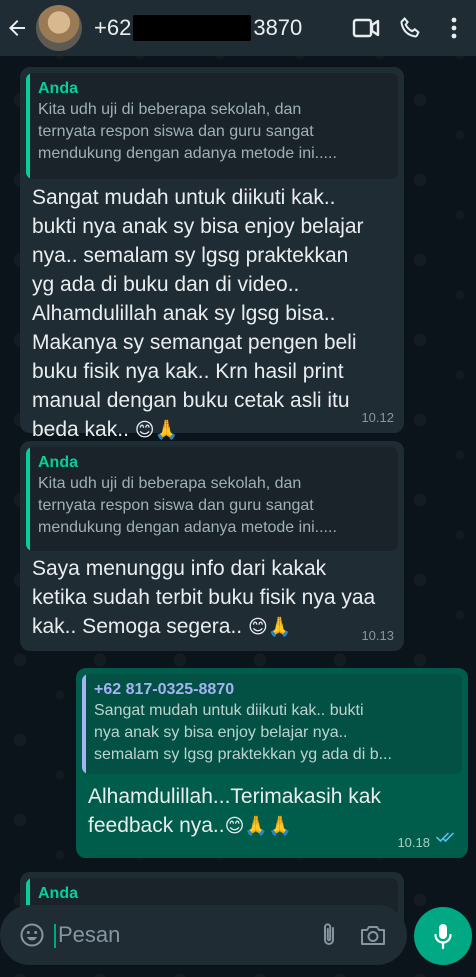 This screenshot has height=977, width=476. Describe the element at coordinates (17, 28) in the screenshot. I see `back-arrow-icon` at that location.